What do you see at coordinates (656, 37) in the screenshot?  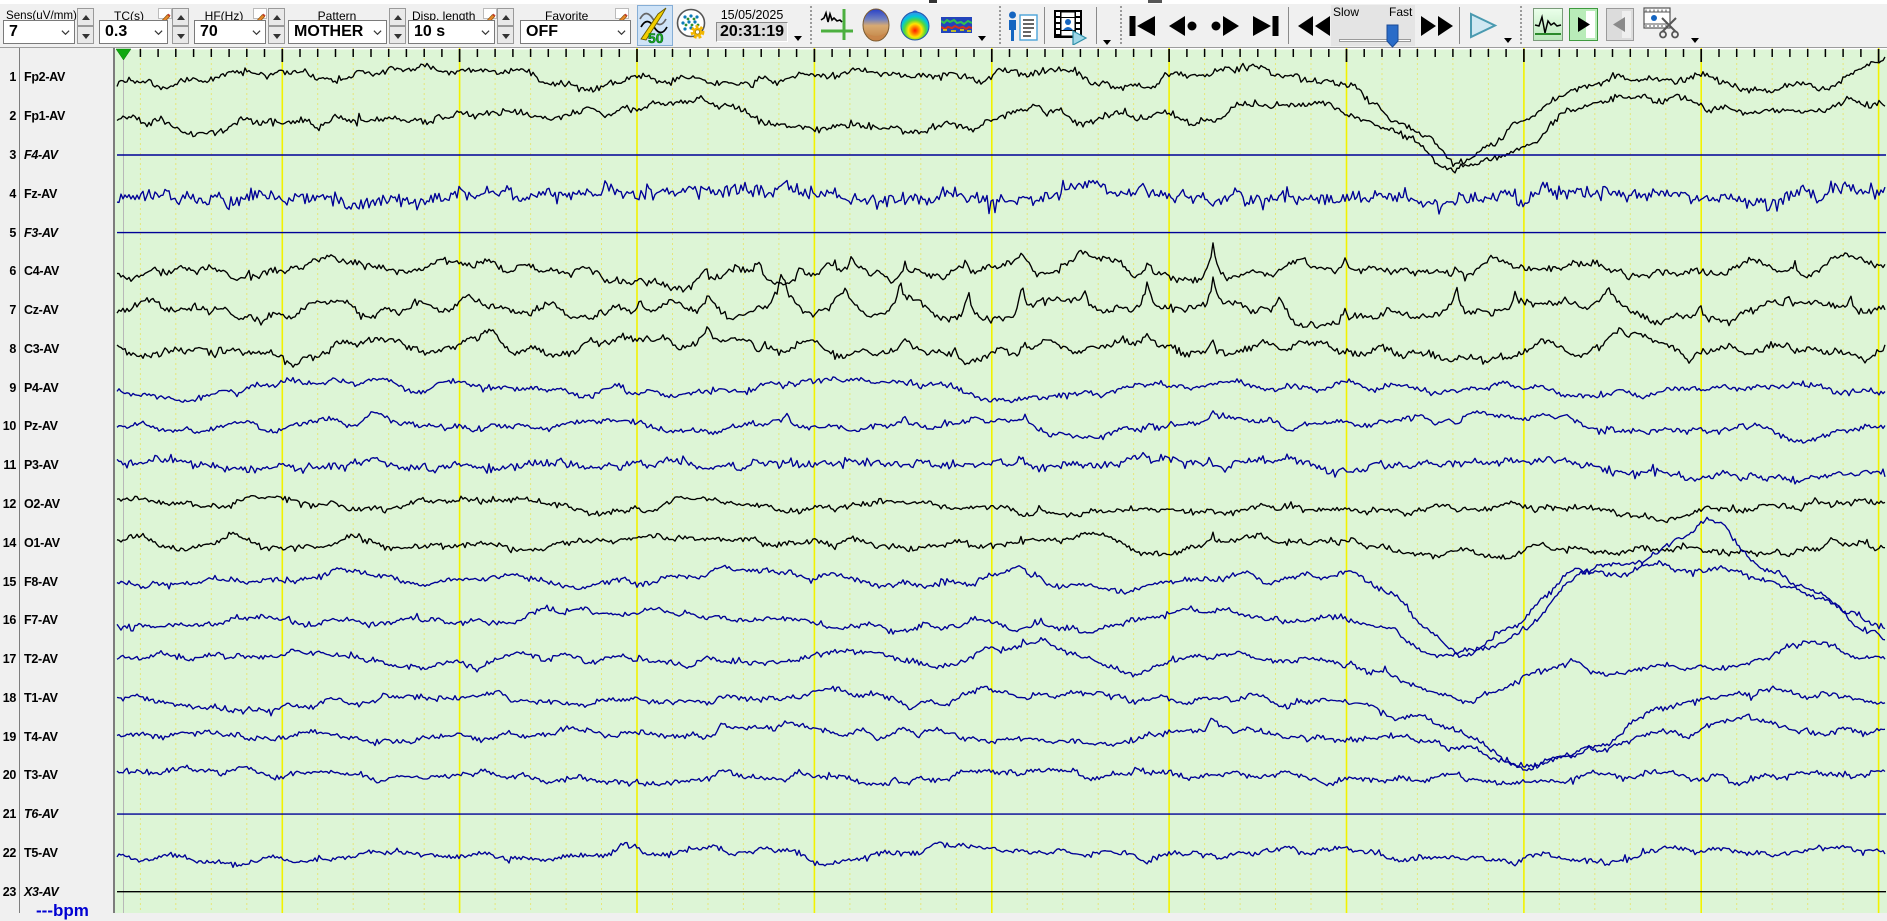 I see `svg-text: 50` at bounding box center [656, 37].